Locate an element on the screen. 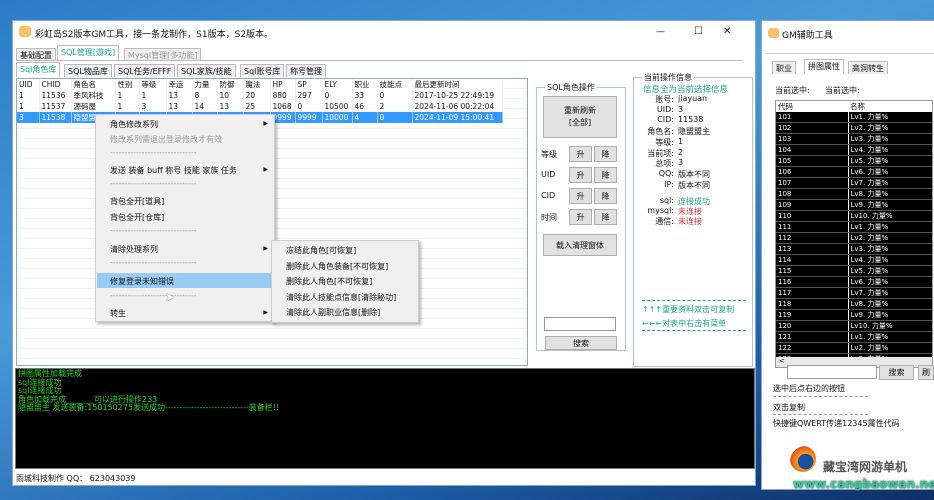 The width and height of the screenshot is (934, 500). col-chid: CHID is located at coordinates (55, 84).